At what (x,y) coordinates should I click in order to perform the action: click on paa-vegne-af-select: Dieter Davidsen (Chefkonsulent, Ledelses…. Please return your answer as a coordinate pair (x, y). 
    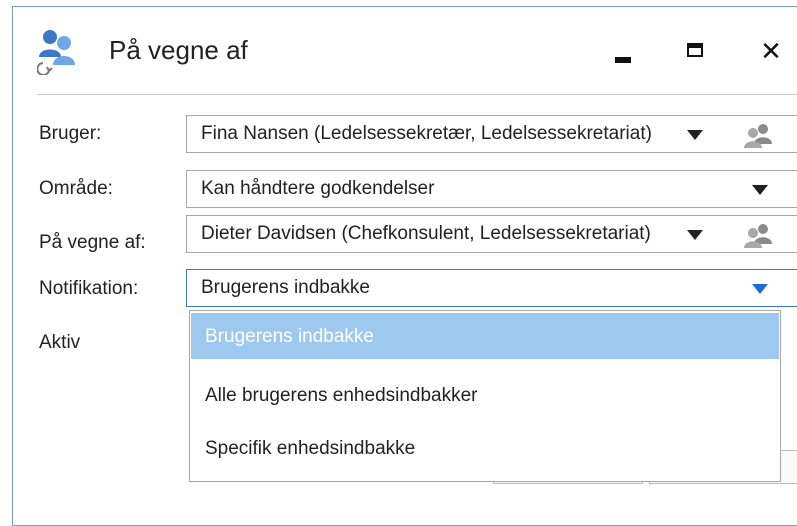
    Looking at the image, I should click on (491, 234).